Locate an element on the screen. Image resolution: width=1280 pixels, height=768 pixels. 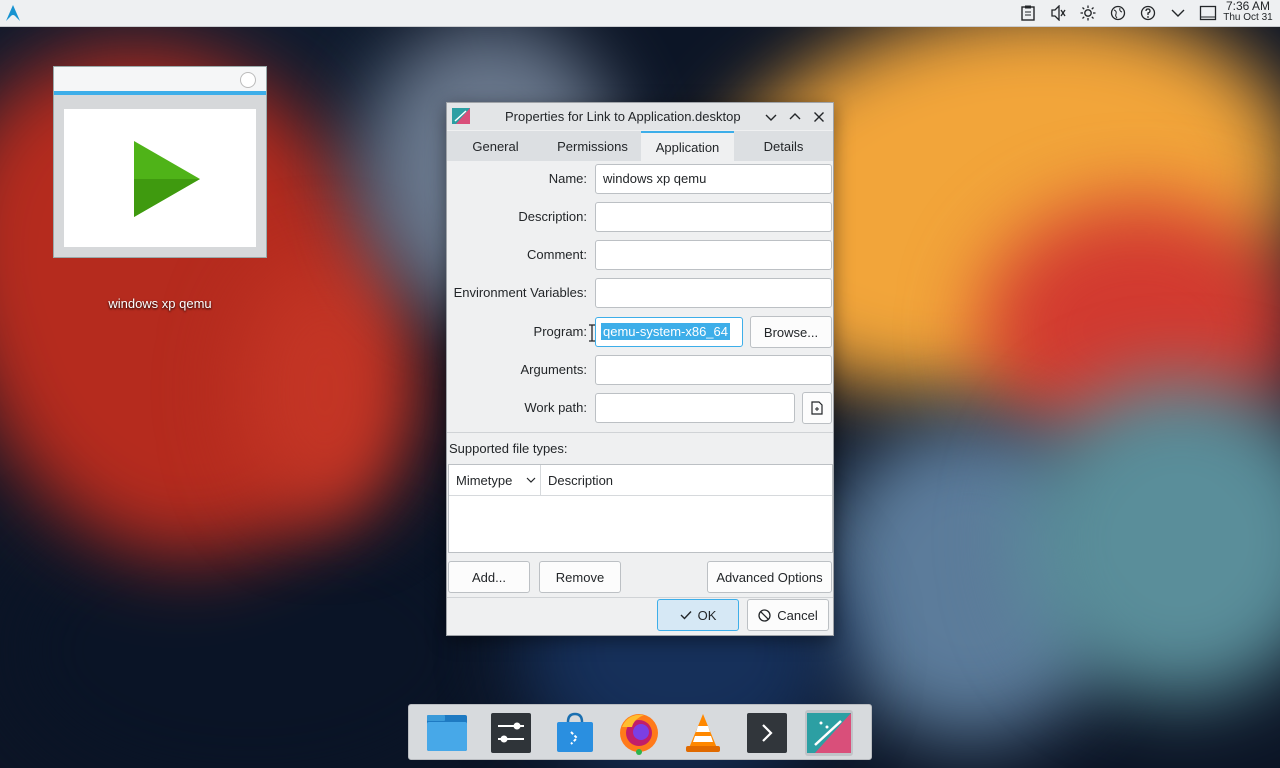
task-manager-dock is located at coordinates (640, 732).